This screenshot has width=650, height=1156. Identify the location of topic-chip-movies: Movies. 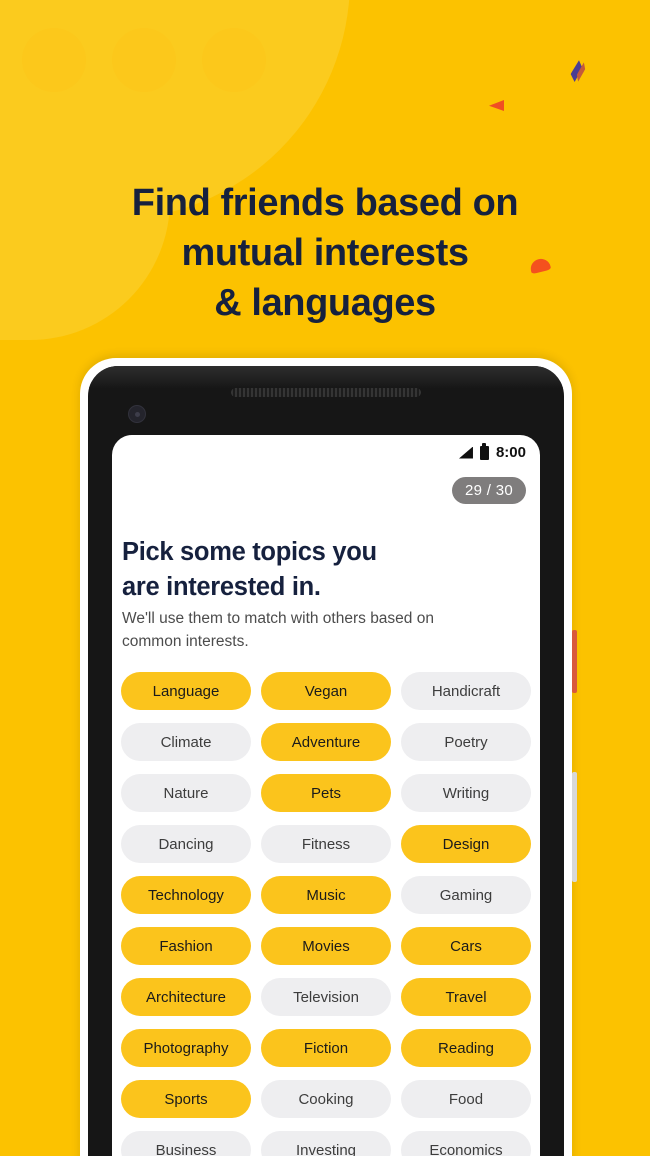
(326, 946).